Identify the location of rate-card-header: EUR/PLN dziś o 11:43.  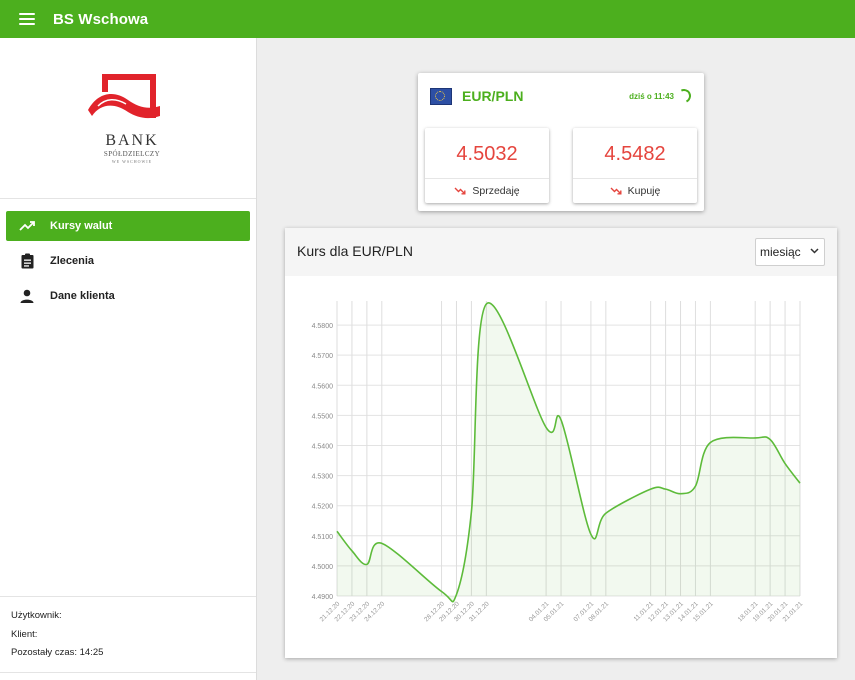
(561, 96).